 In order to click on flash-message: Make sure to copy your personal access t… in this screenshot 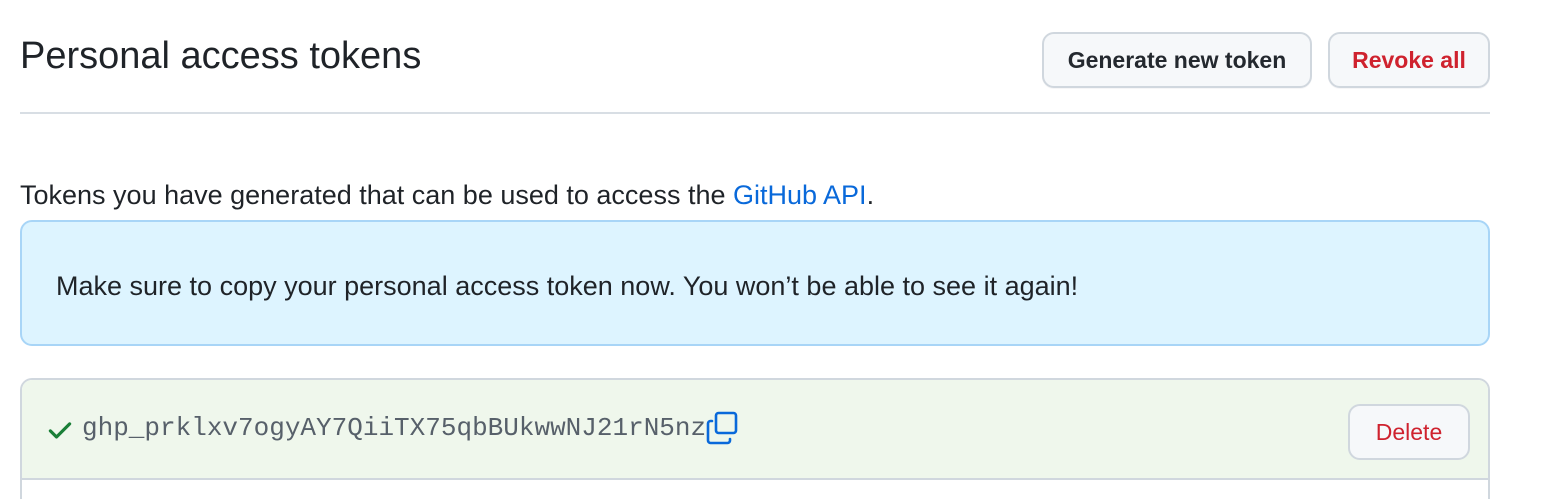, I will do `click(567, 286)`.